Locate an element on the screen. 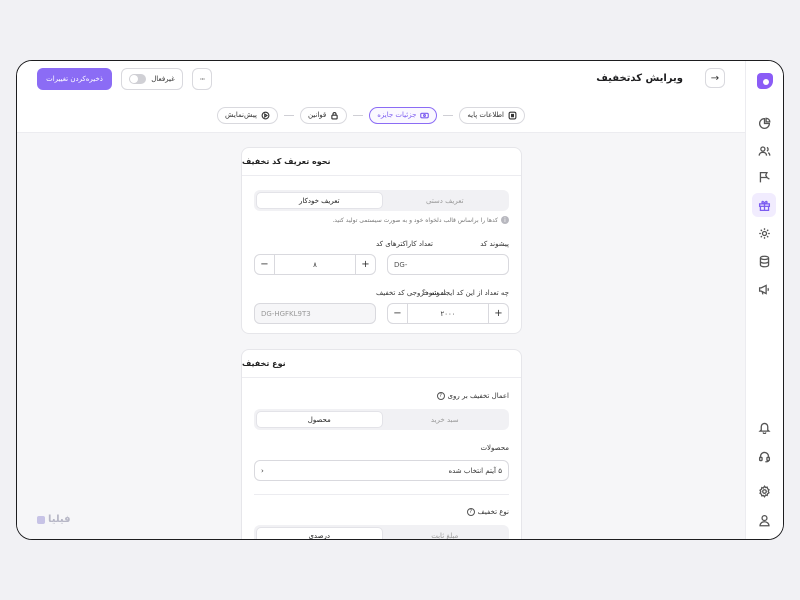 Image resolution: width=800 pixels, height=600 pixels. sidebar-item-rewards is located at coordinates (764, 205).